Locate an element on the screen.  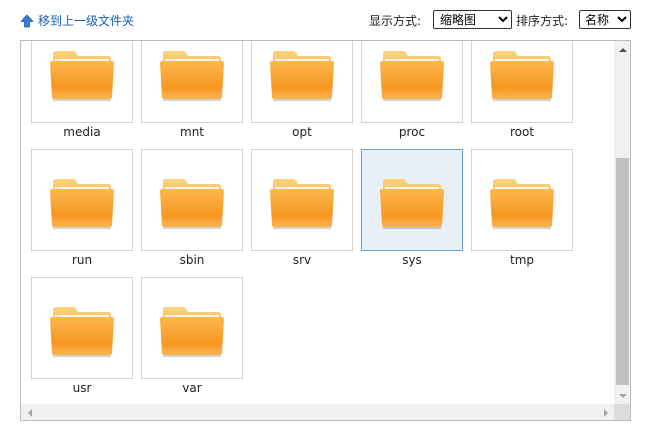
folder-name: usr is located at coordinates (82, 388).